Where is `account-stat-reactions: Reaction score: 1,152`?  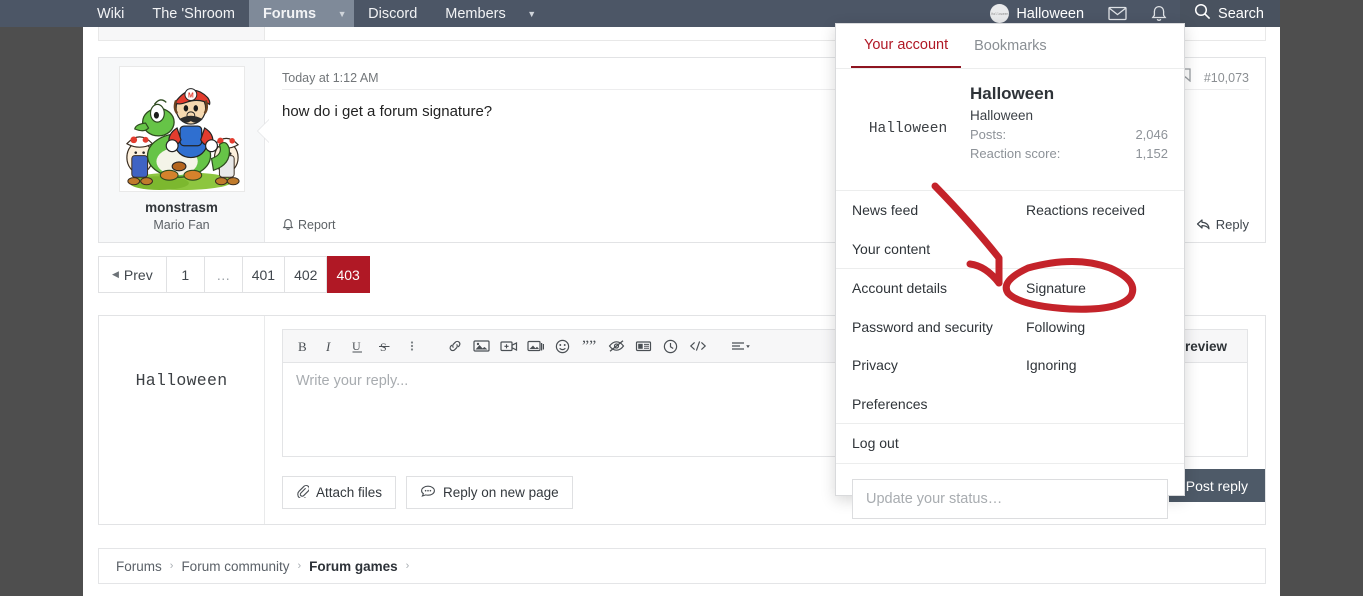
account-stat-reactions: Reaction score: 1,152 is located at coordinates (1069, 153).